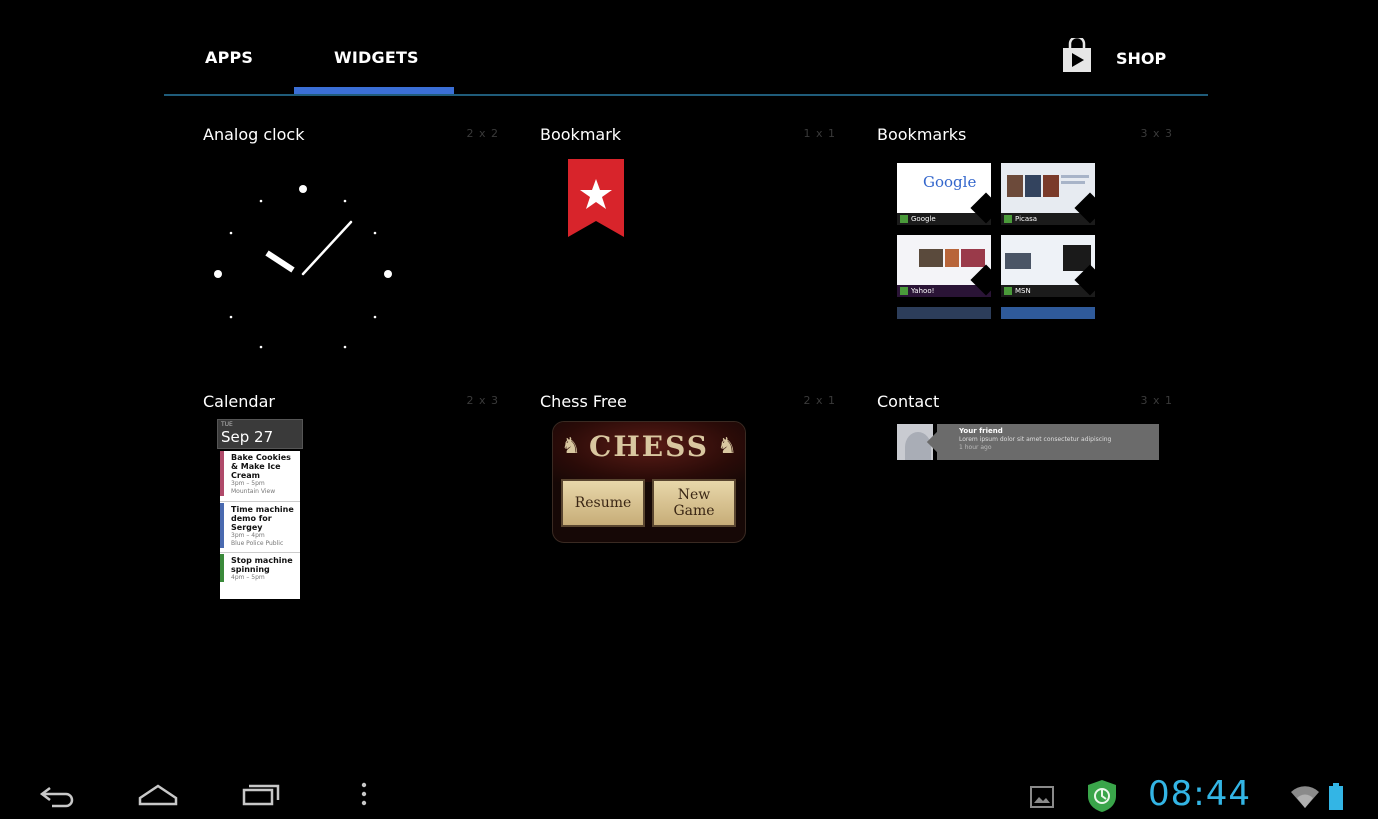 The width and height of the screenshot is (1378, 819). I want to click on tab-divider, so click(686, 95).